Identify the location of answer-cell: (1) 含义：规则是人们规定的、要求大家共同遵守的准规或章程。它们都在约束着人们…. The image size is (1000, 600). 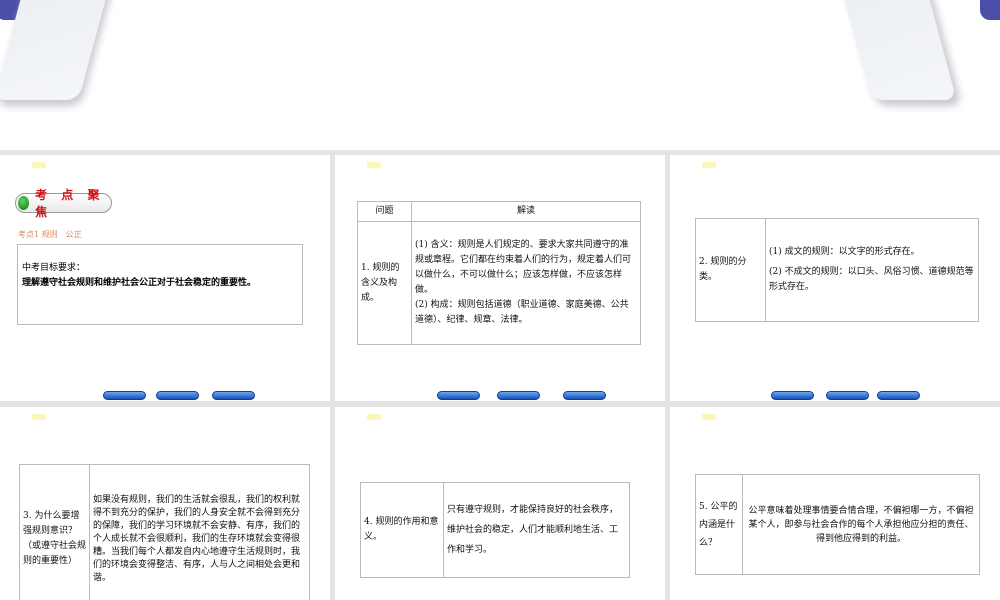
(526, 283).